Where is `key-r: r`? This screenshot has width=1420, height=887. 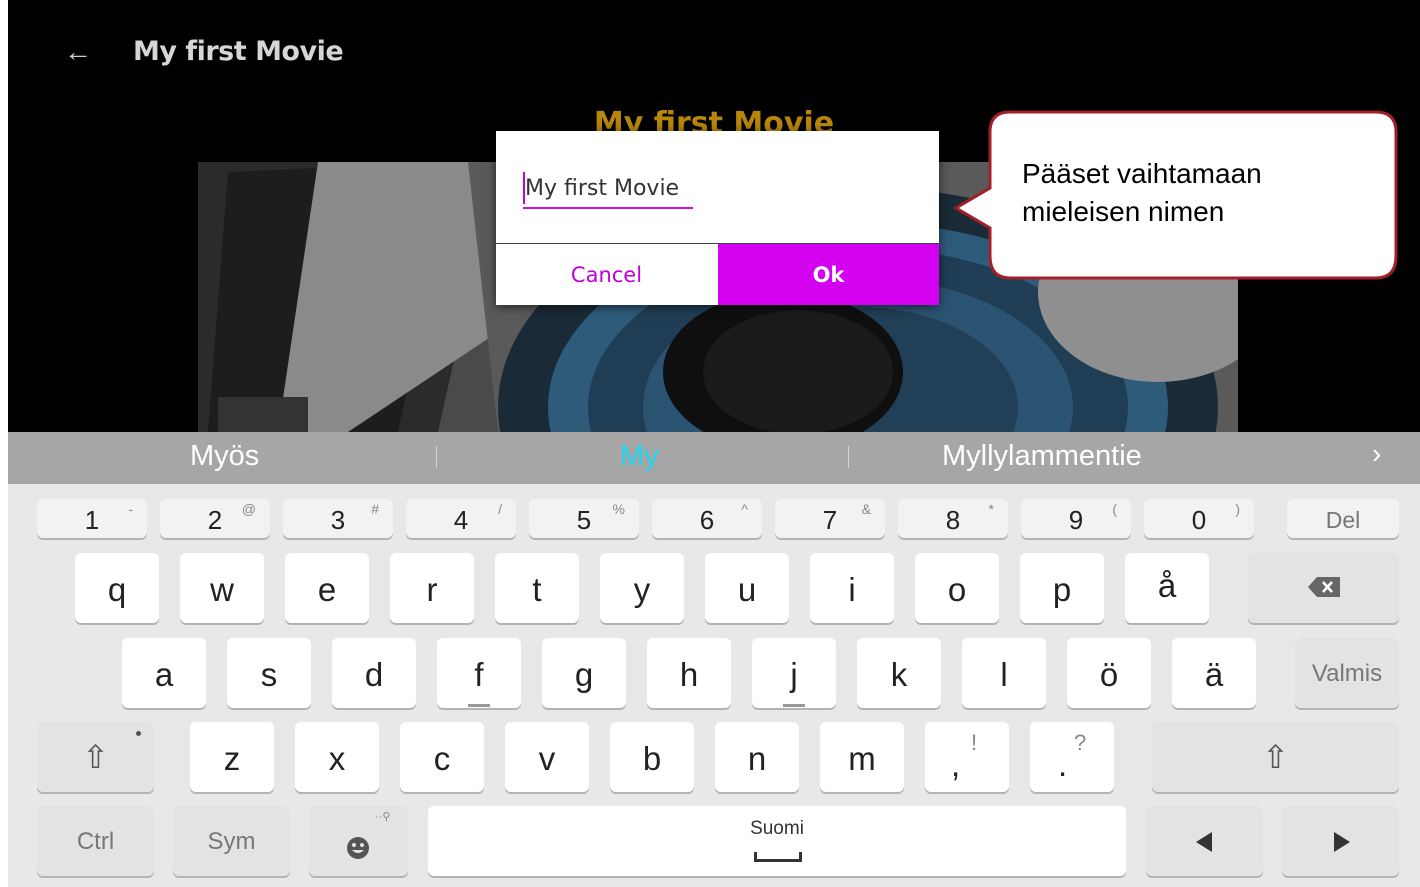
key-r: r is located at coordinates (432, 588).